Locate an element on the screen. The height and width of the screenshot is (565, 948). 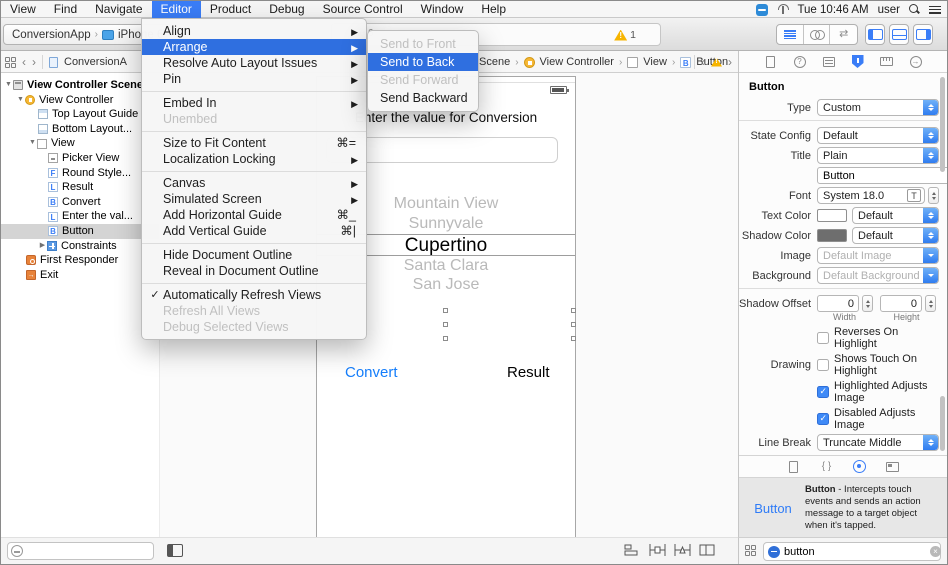
menu-editor: Editor is located at coordinates (176, 9).